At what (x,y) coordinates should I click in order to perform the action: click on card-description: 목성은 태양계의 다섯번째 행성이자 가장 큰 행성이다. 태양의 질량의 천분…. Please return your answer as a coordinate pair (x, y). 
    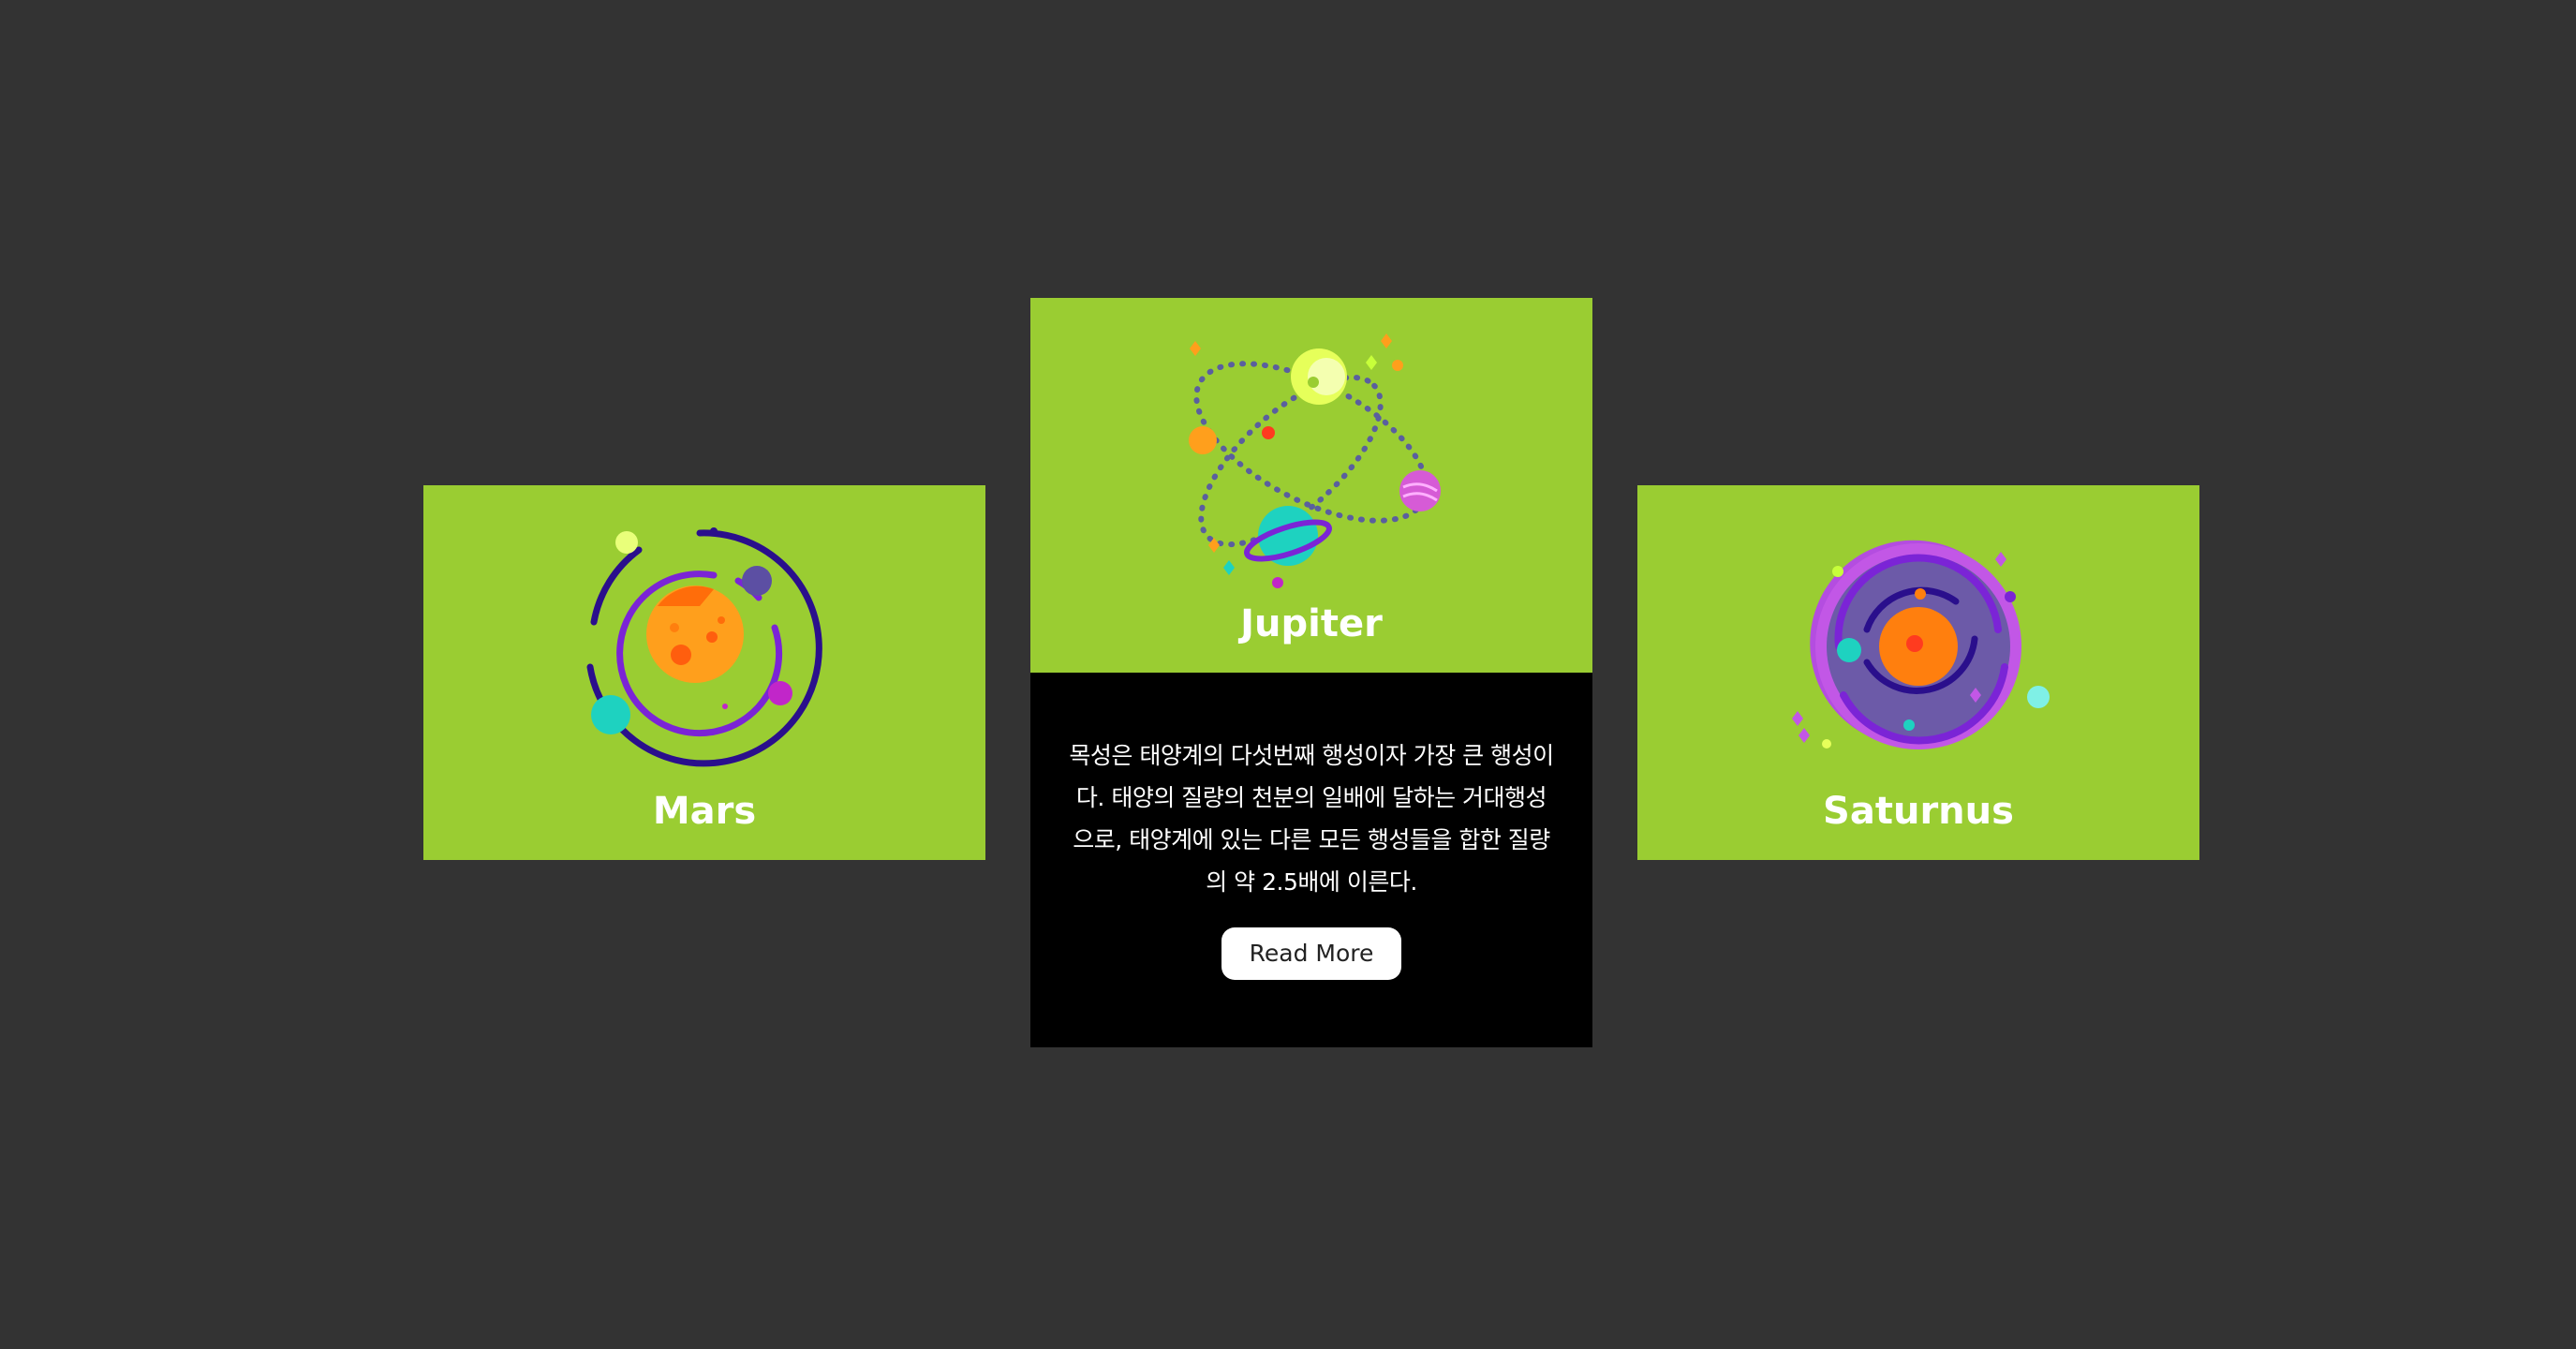
    Looking at the image, I should click on (1311, 819).